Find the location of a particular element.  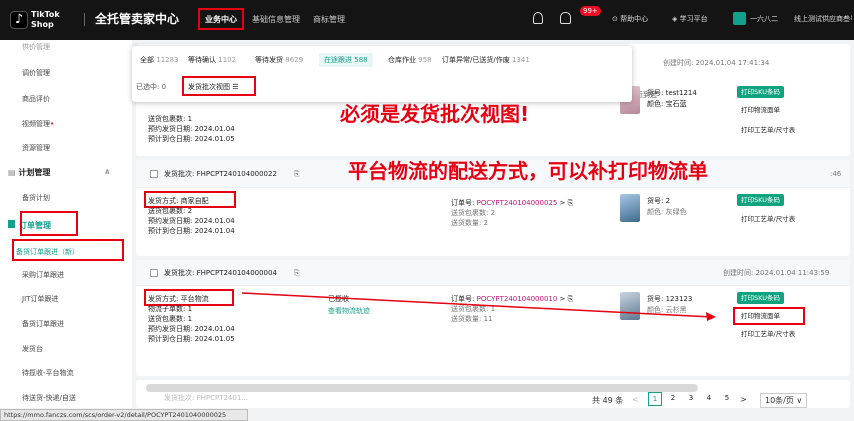

annotation-arrow is located at coordinates (478, 306).